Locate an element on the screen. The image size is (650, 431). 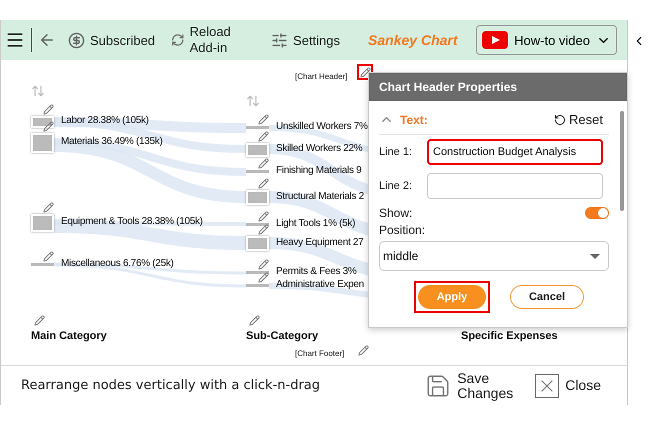
node-label: Structural Materials 2 is located at coordinates (320, 196).